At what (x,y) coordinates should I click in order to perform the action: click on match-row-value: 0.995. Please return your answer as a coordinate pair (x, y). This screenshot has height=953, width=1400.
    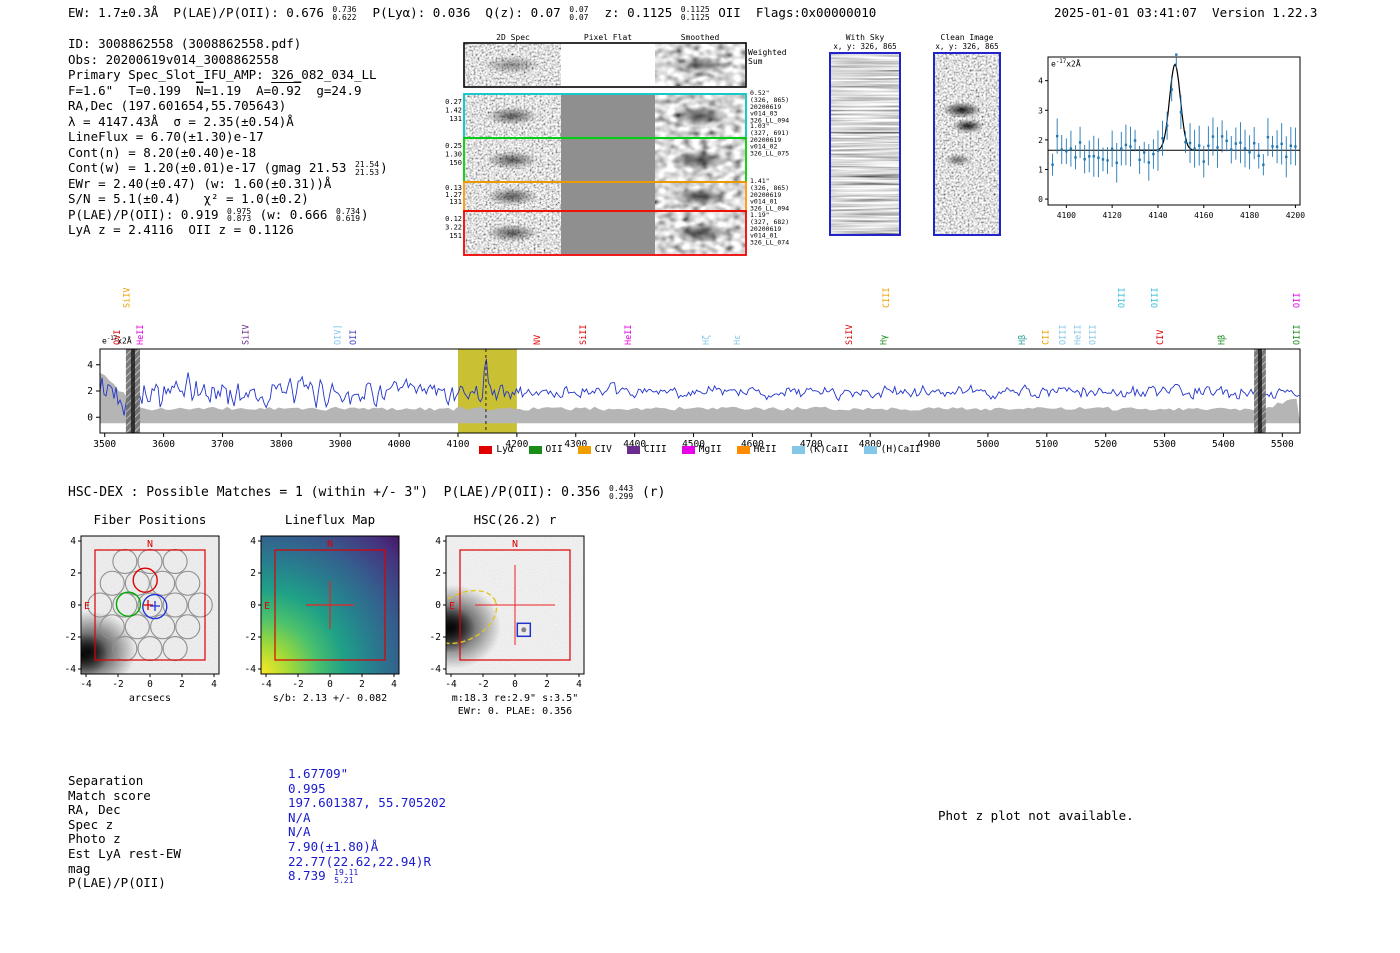
    Looking at the image, I should click on (307, 788).